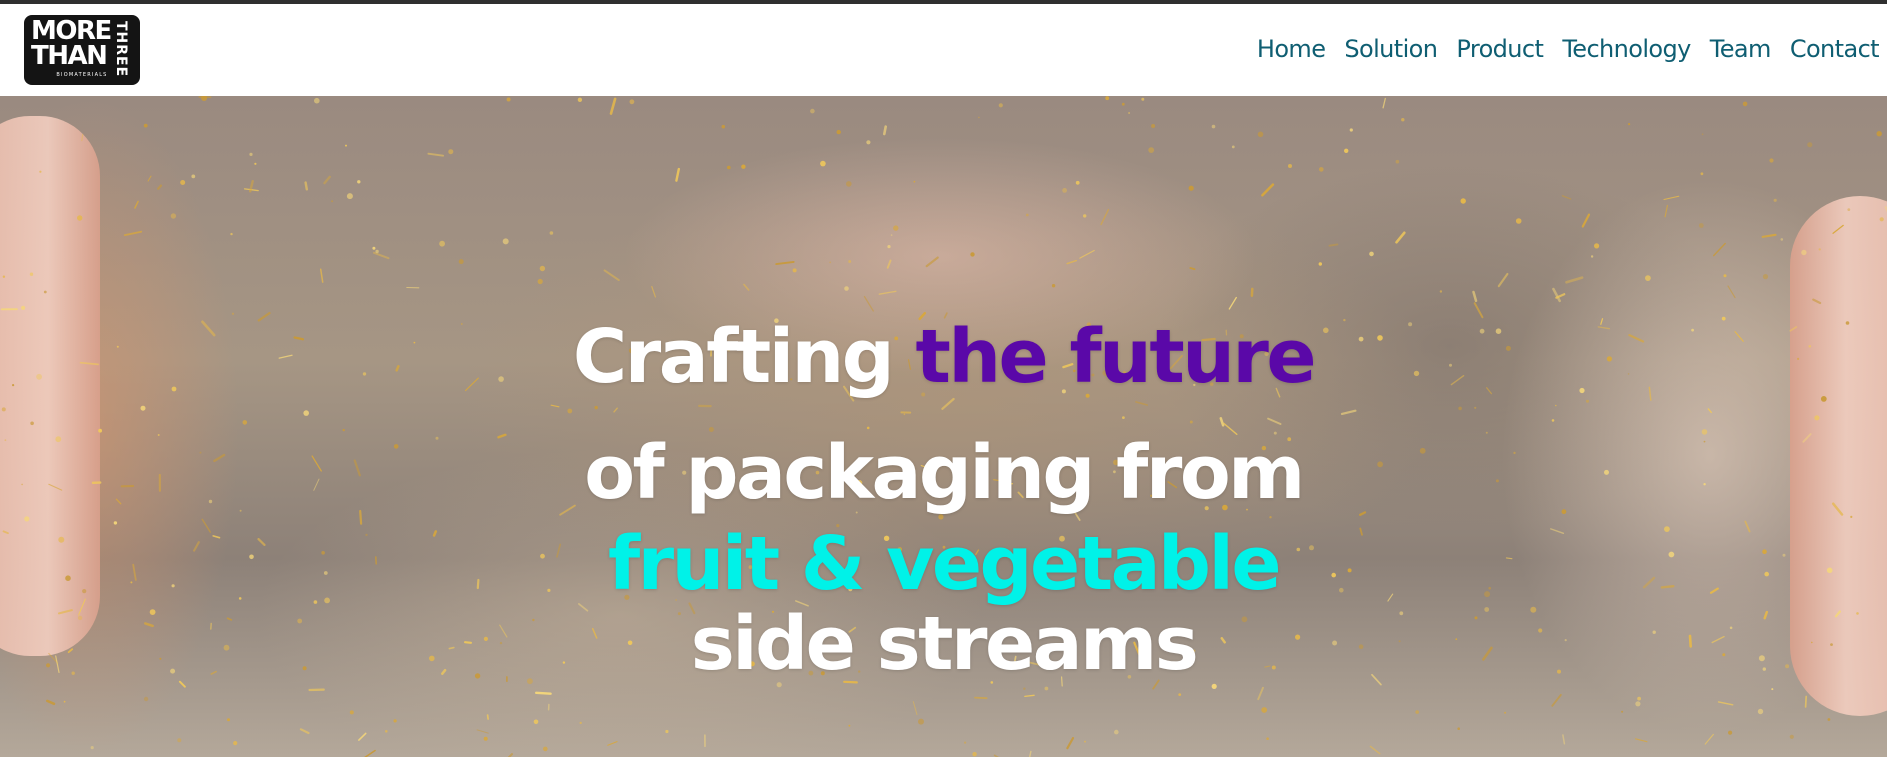  I want to click on headline-line-4: side streams, so click(944, 644).